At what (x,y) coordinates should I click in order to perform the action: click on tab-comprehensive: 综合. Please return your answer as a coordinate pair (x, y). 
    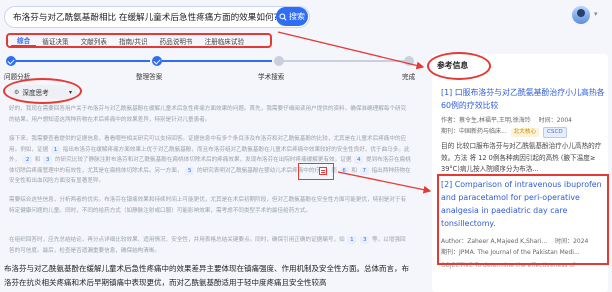
    Looking at the image, I should click on (24, 40).